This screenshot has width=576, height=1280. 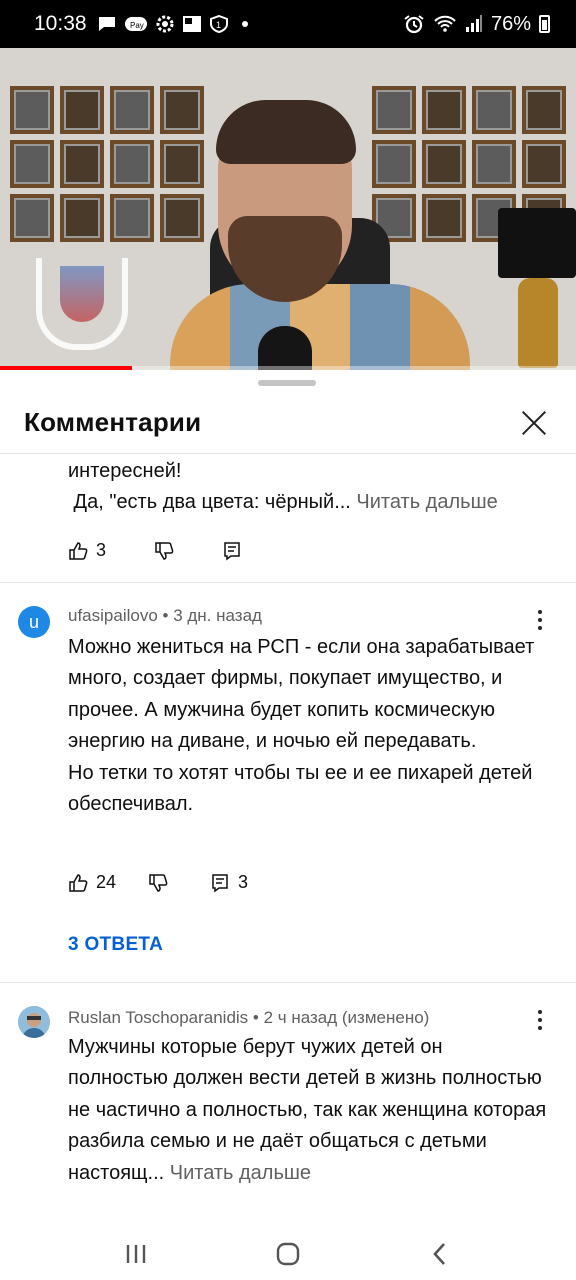 I want to click on reply-button, so click(x=232, y=551).